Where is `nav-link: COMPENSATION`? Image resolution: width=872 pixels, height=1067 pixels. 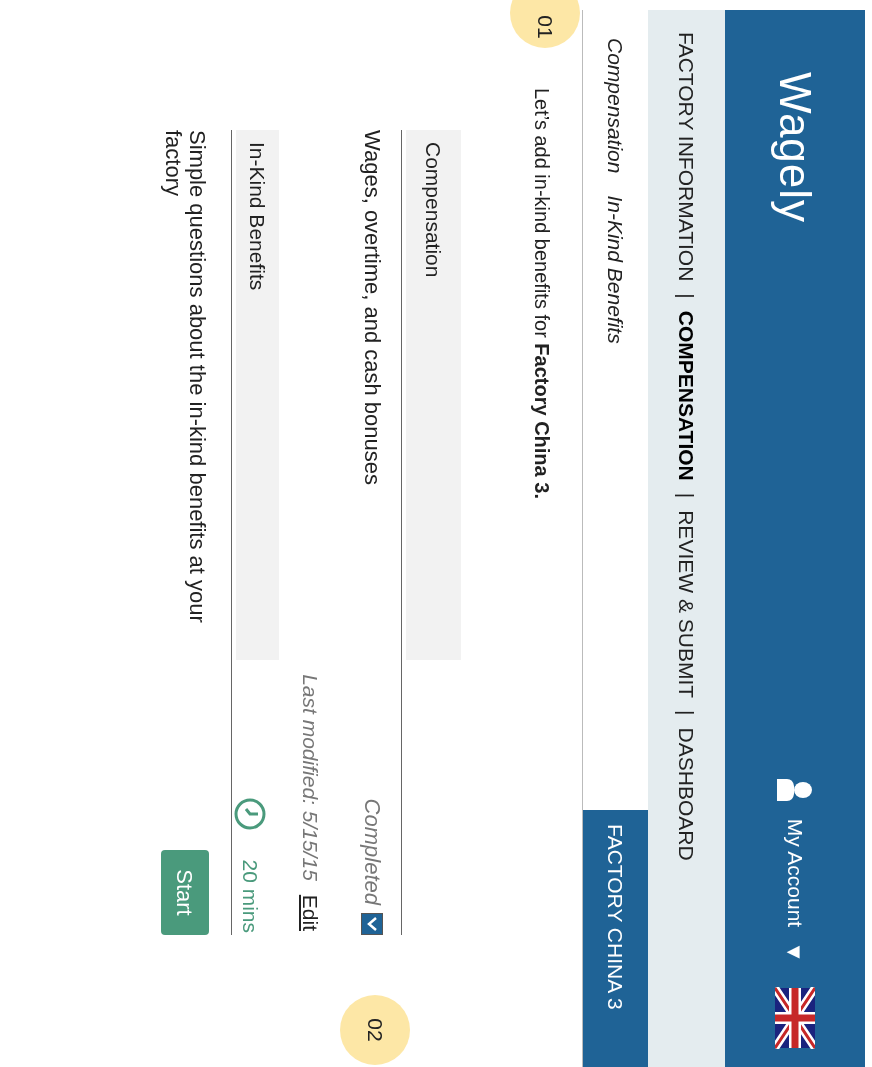
nav-link: COMPENSATION is located at coordinates (686, 395).